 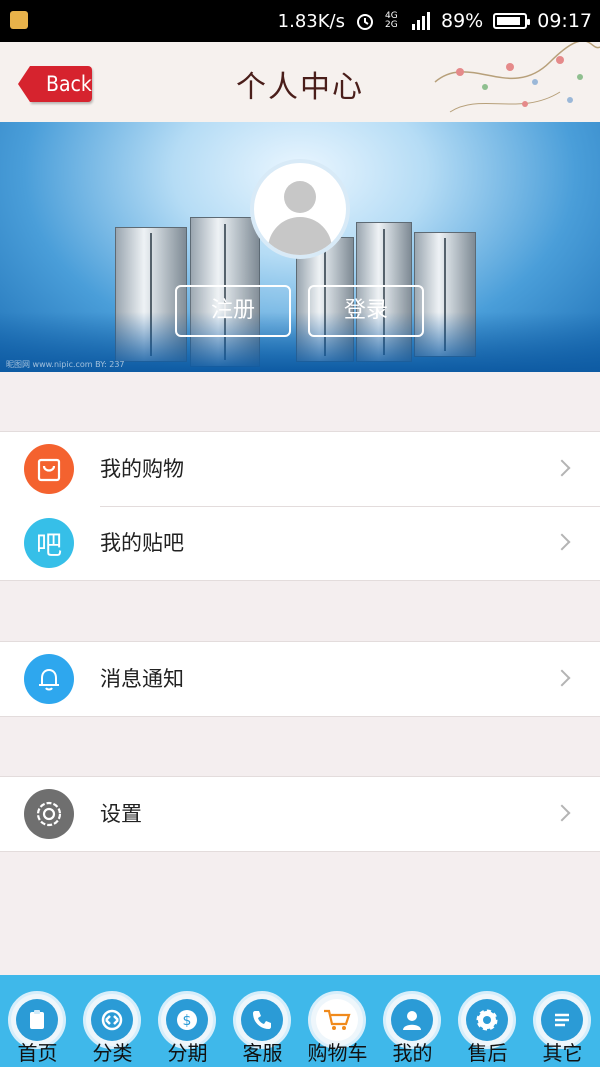 I want to click on menu-item-label: 消息通知, so click(x=142, y=679).